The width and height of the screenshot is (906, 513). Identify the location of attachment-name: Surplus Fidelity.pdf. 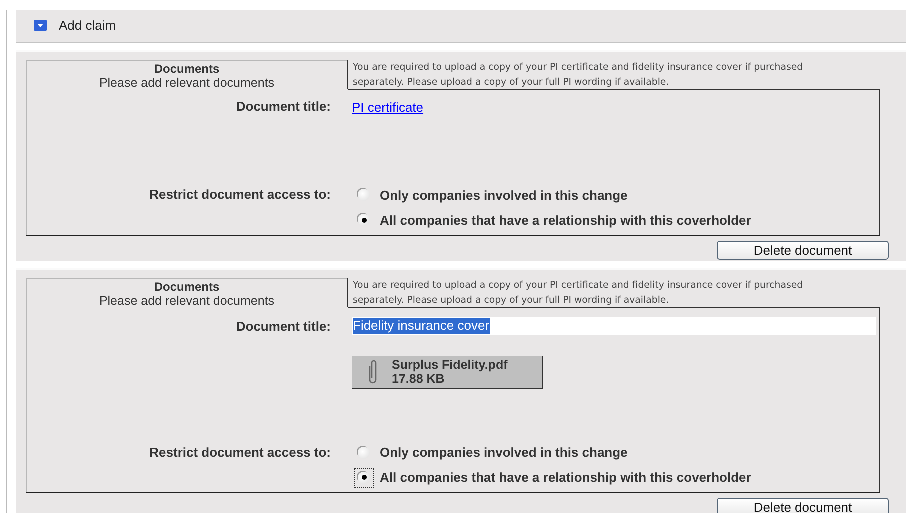
(450, 365).